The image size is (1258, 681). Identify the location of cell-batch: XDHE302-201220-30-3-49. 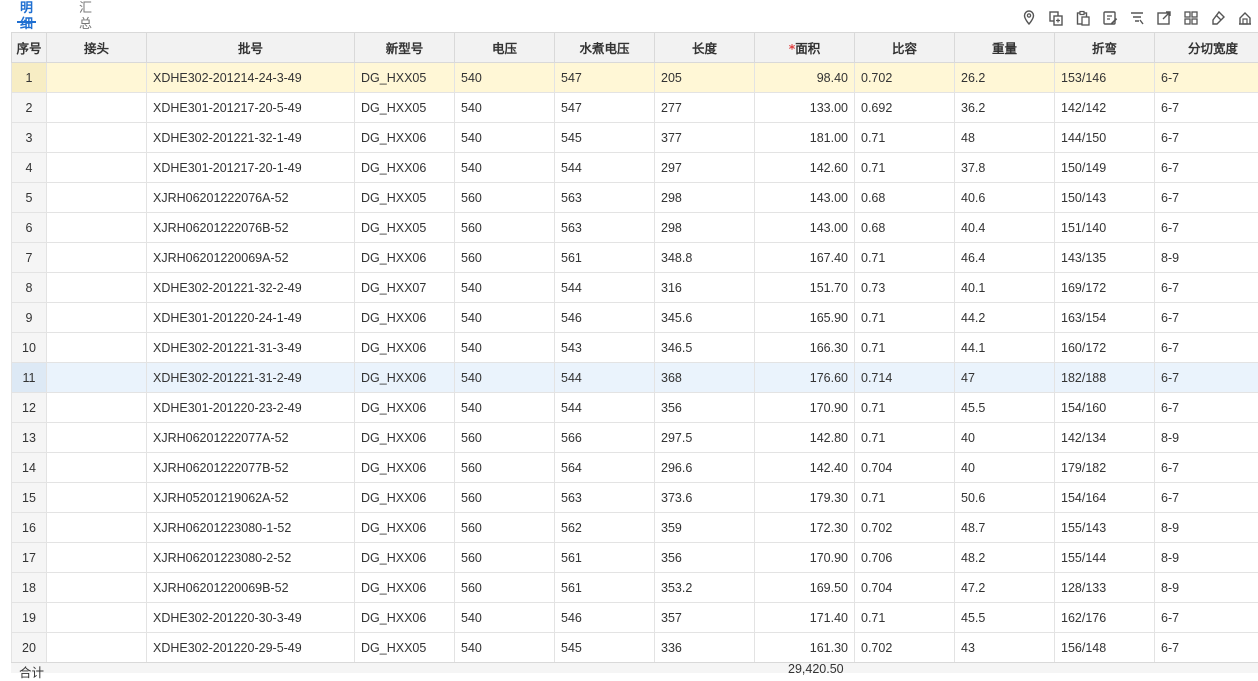
(251, 618).